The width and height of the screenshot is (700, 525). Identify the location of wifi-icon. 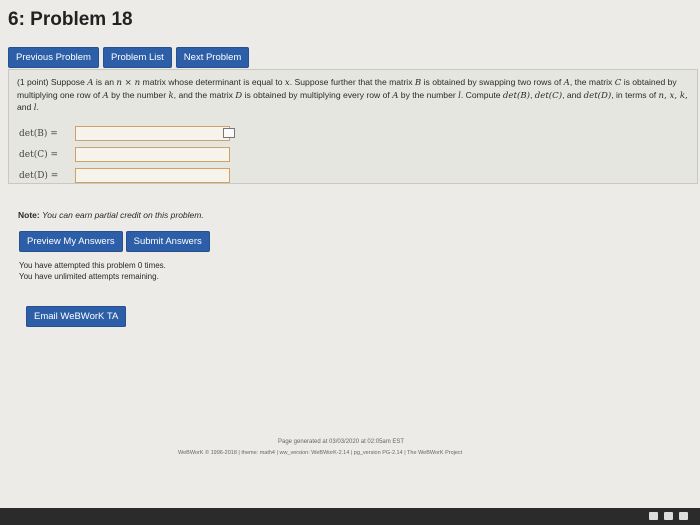
(668, 516).